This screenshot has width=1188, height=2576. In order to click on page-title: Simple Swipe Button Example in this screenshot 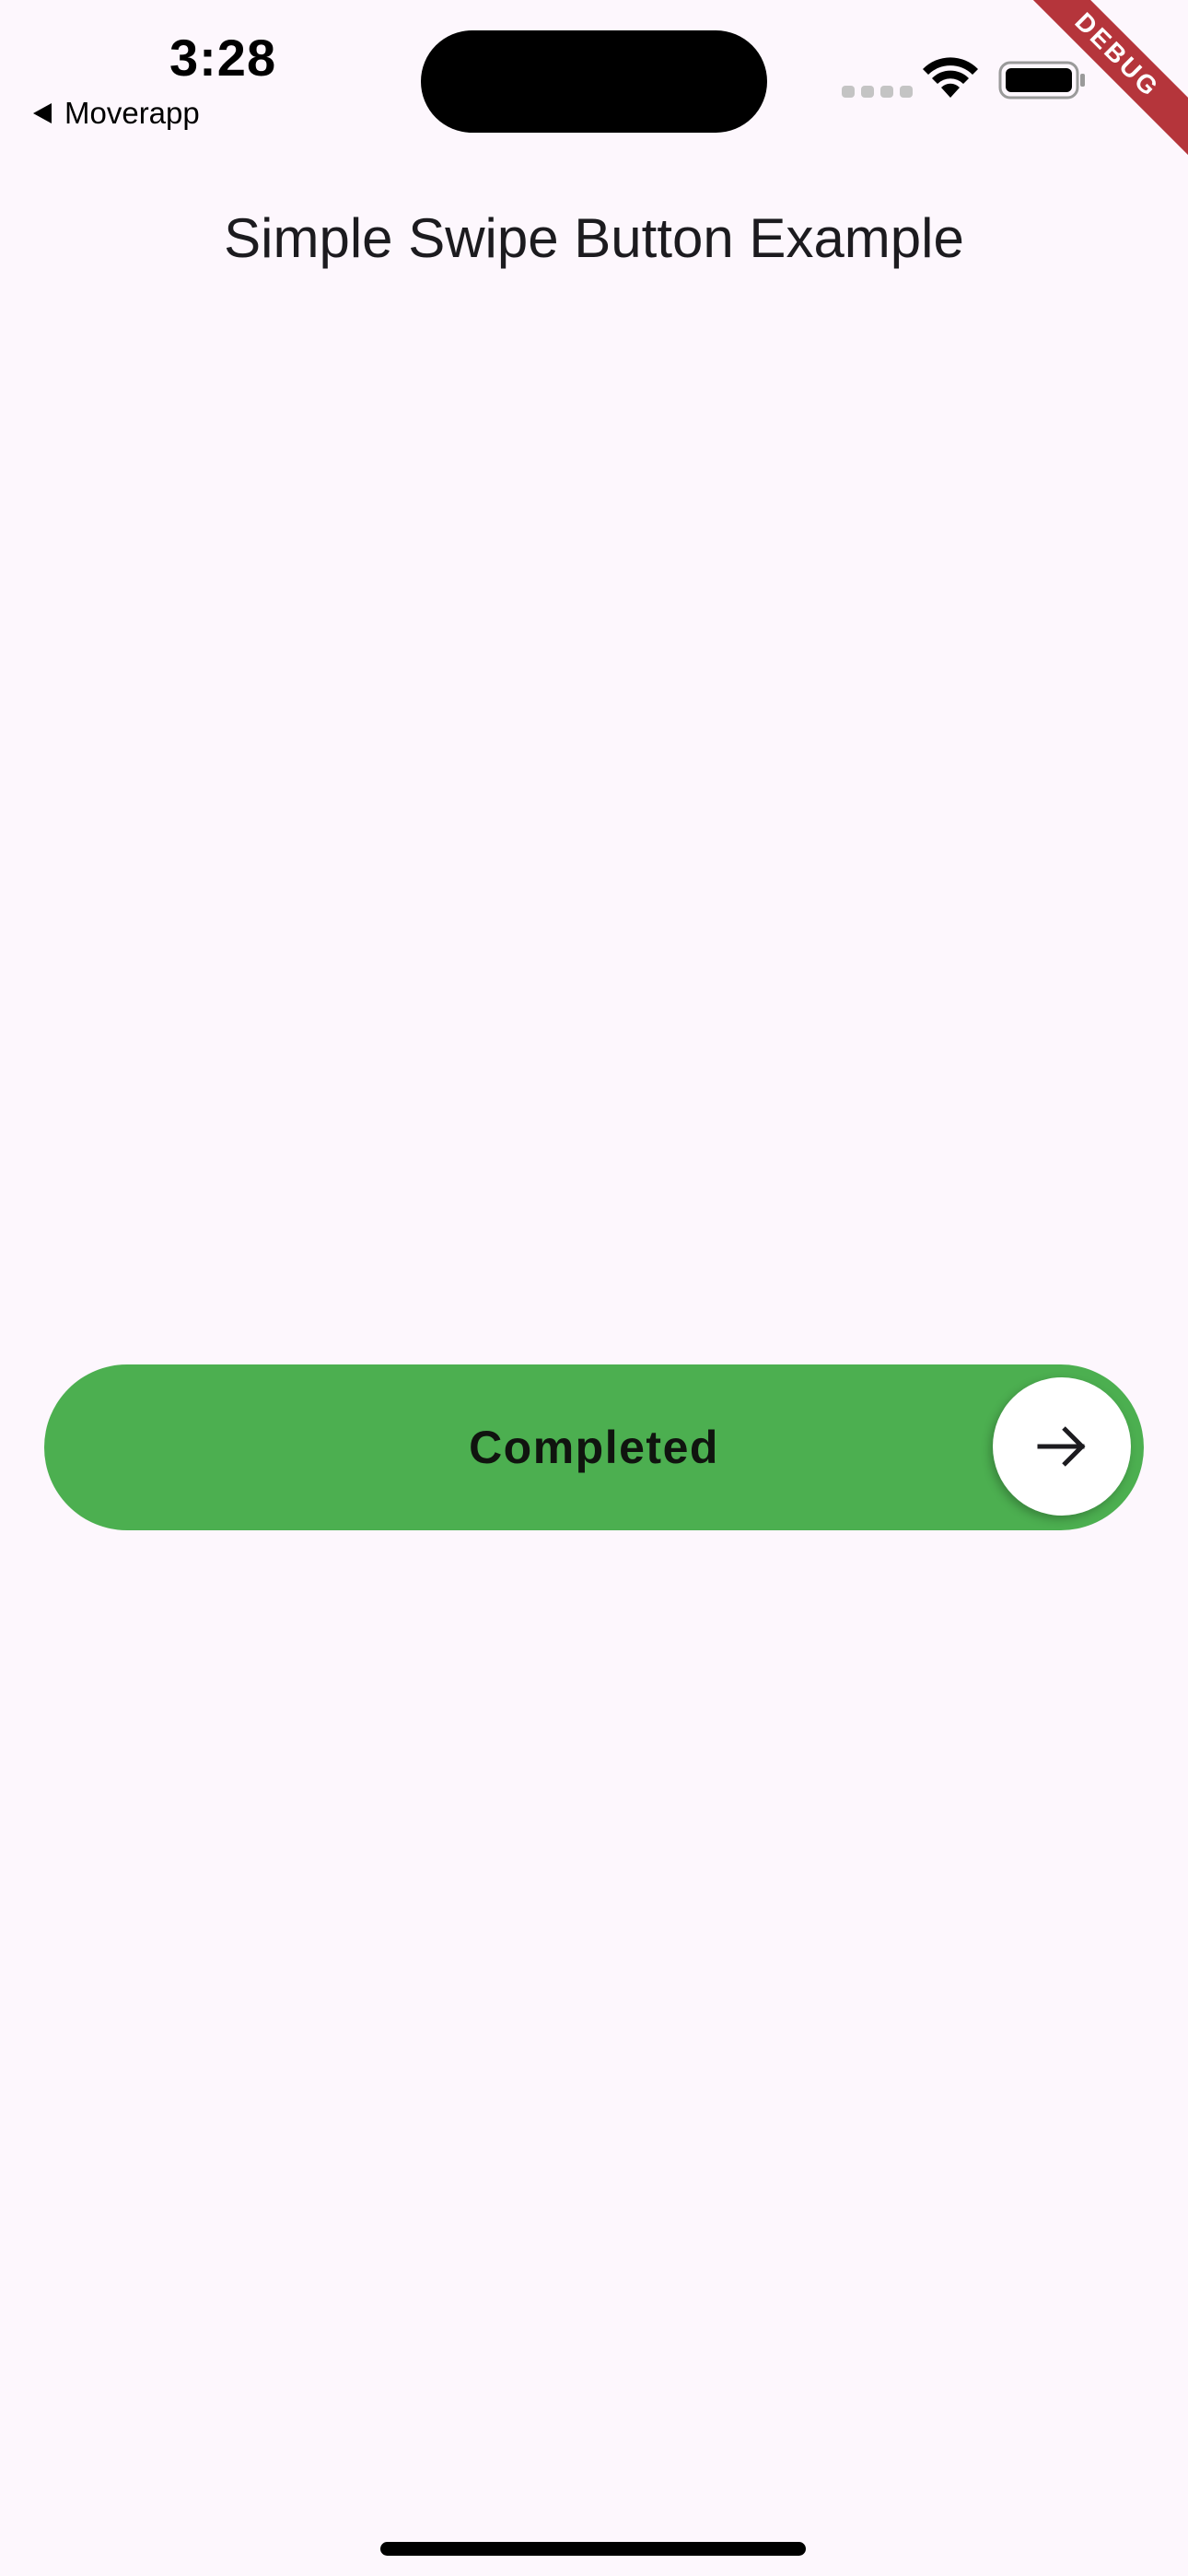, I will do `click(594, 238)`.